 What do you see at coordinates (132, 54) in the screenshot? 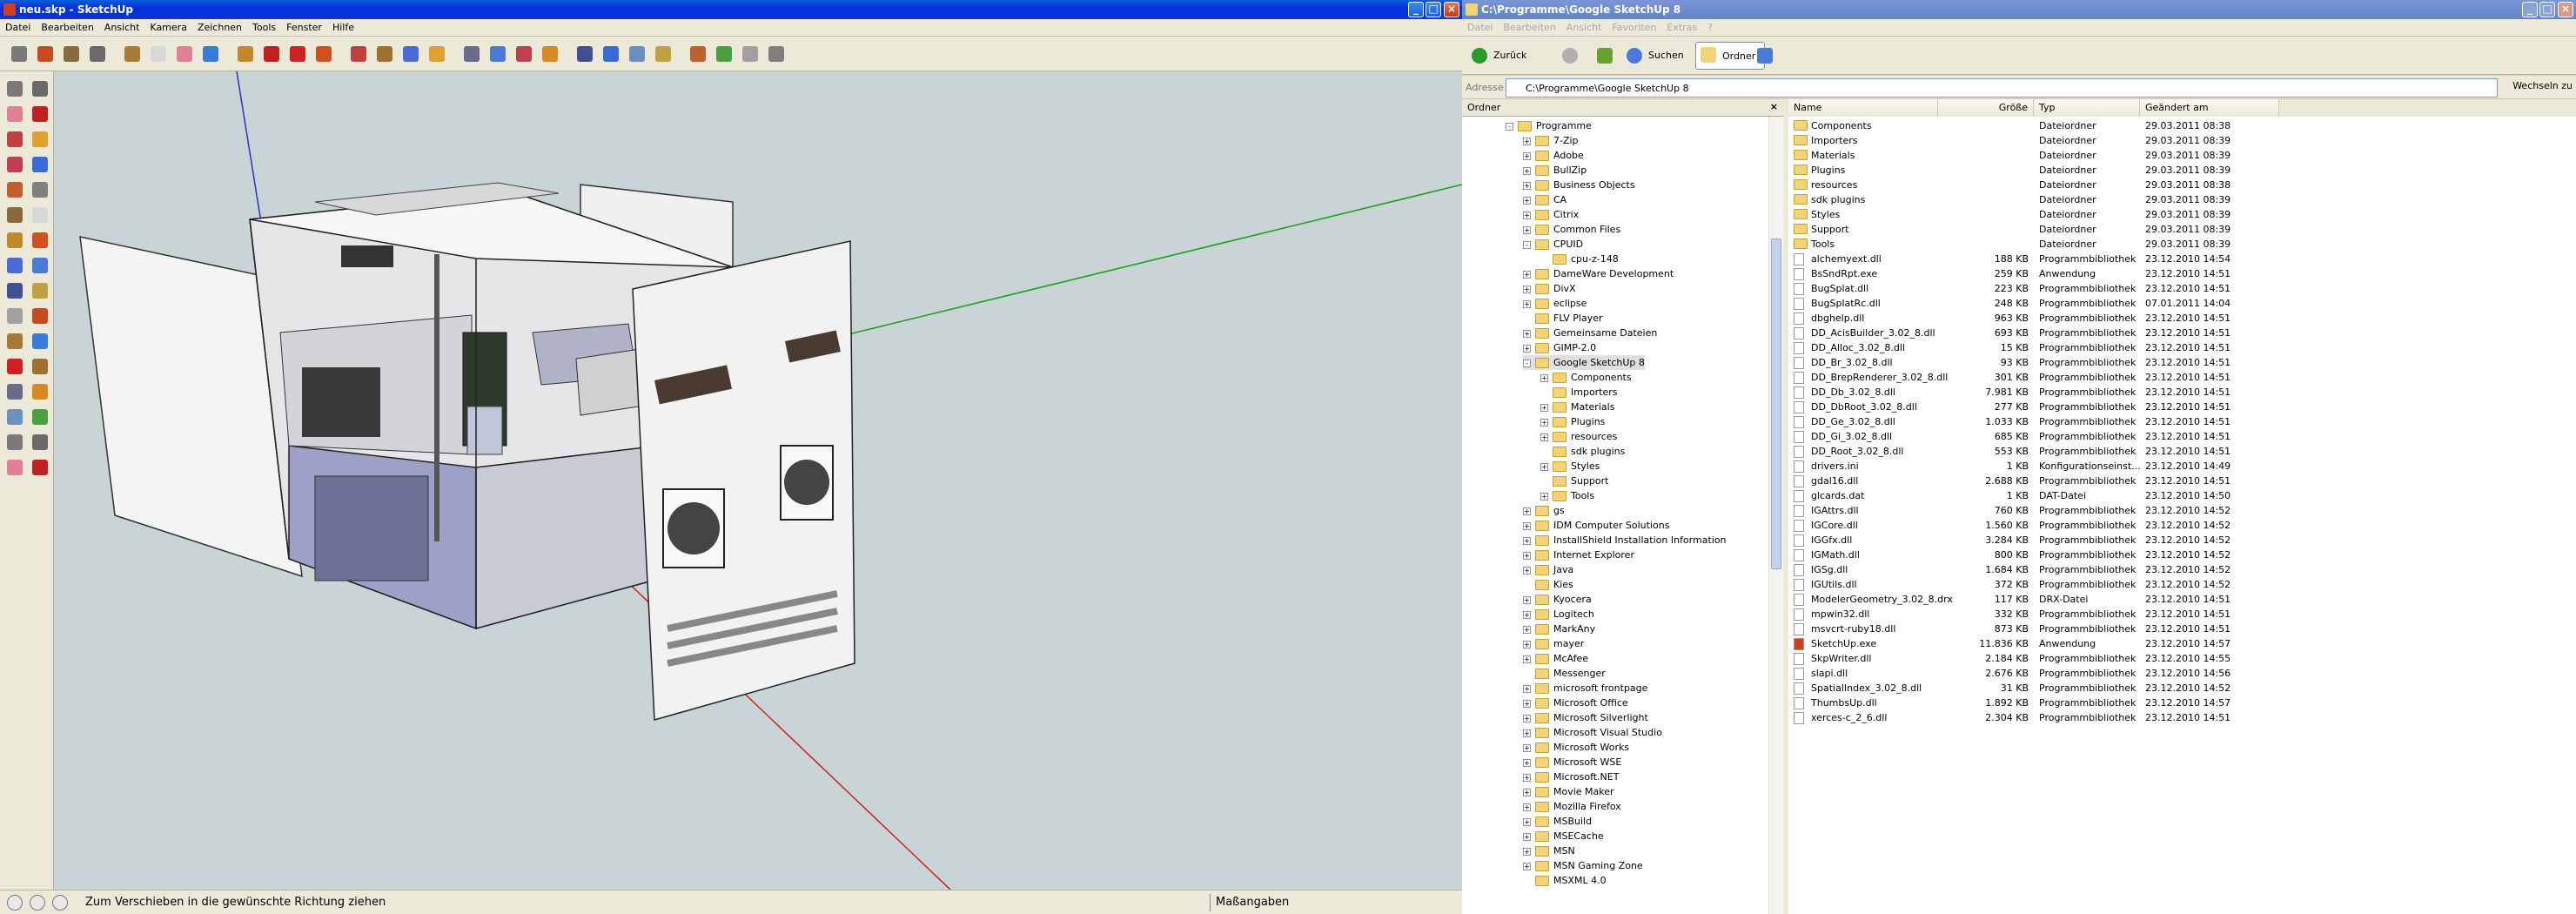
I see `arc-button` at bounding box center [132, 54].